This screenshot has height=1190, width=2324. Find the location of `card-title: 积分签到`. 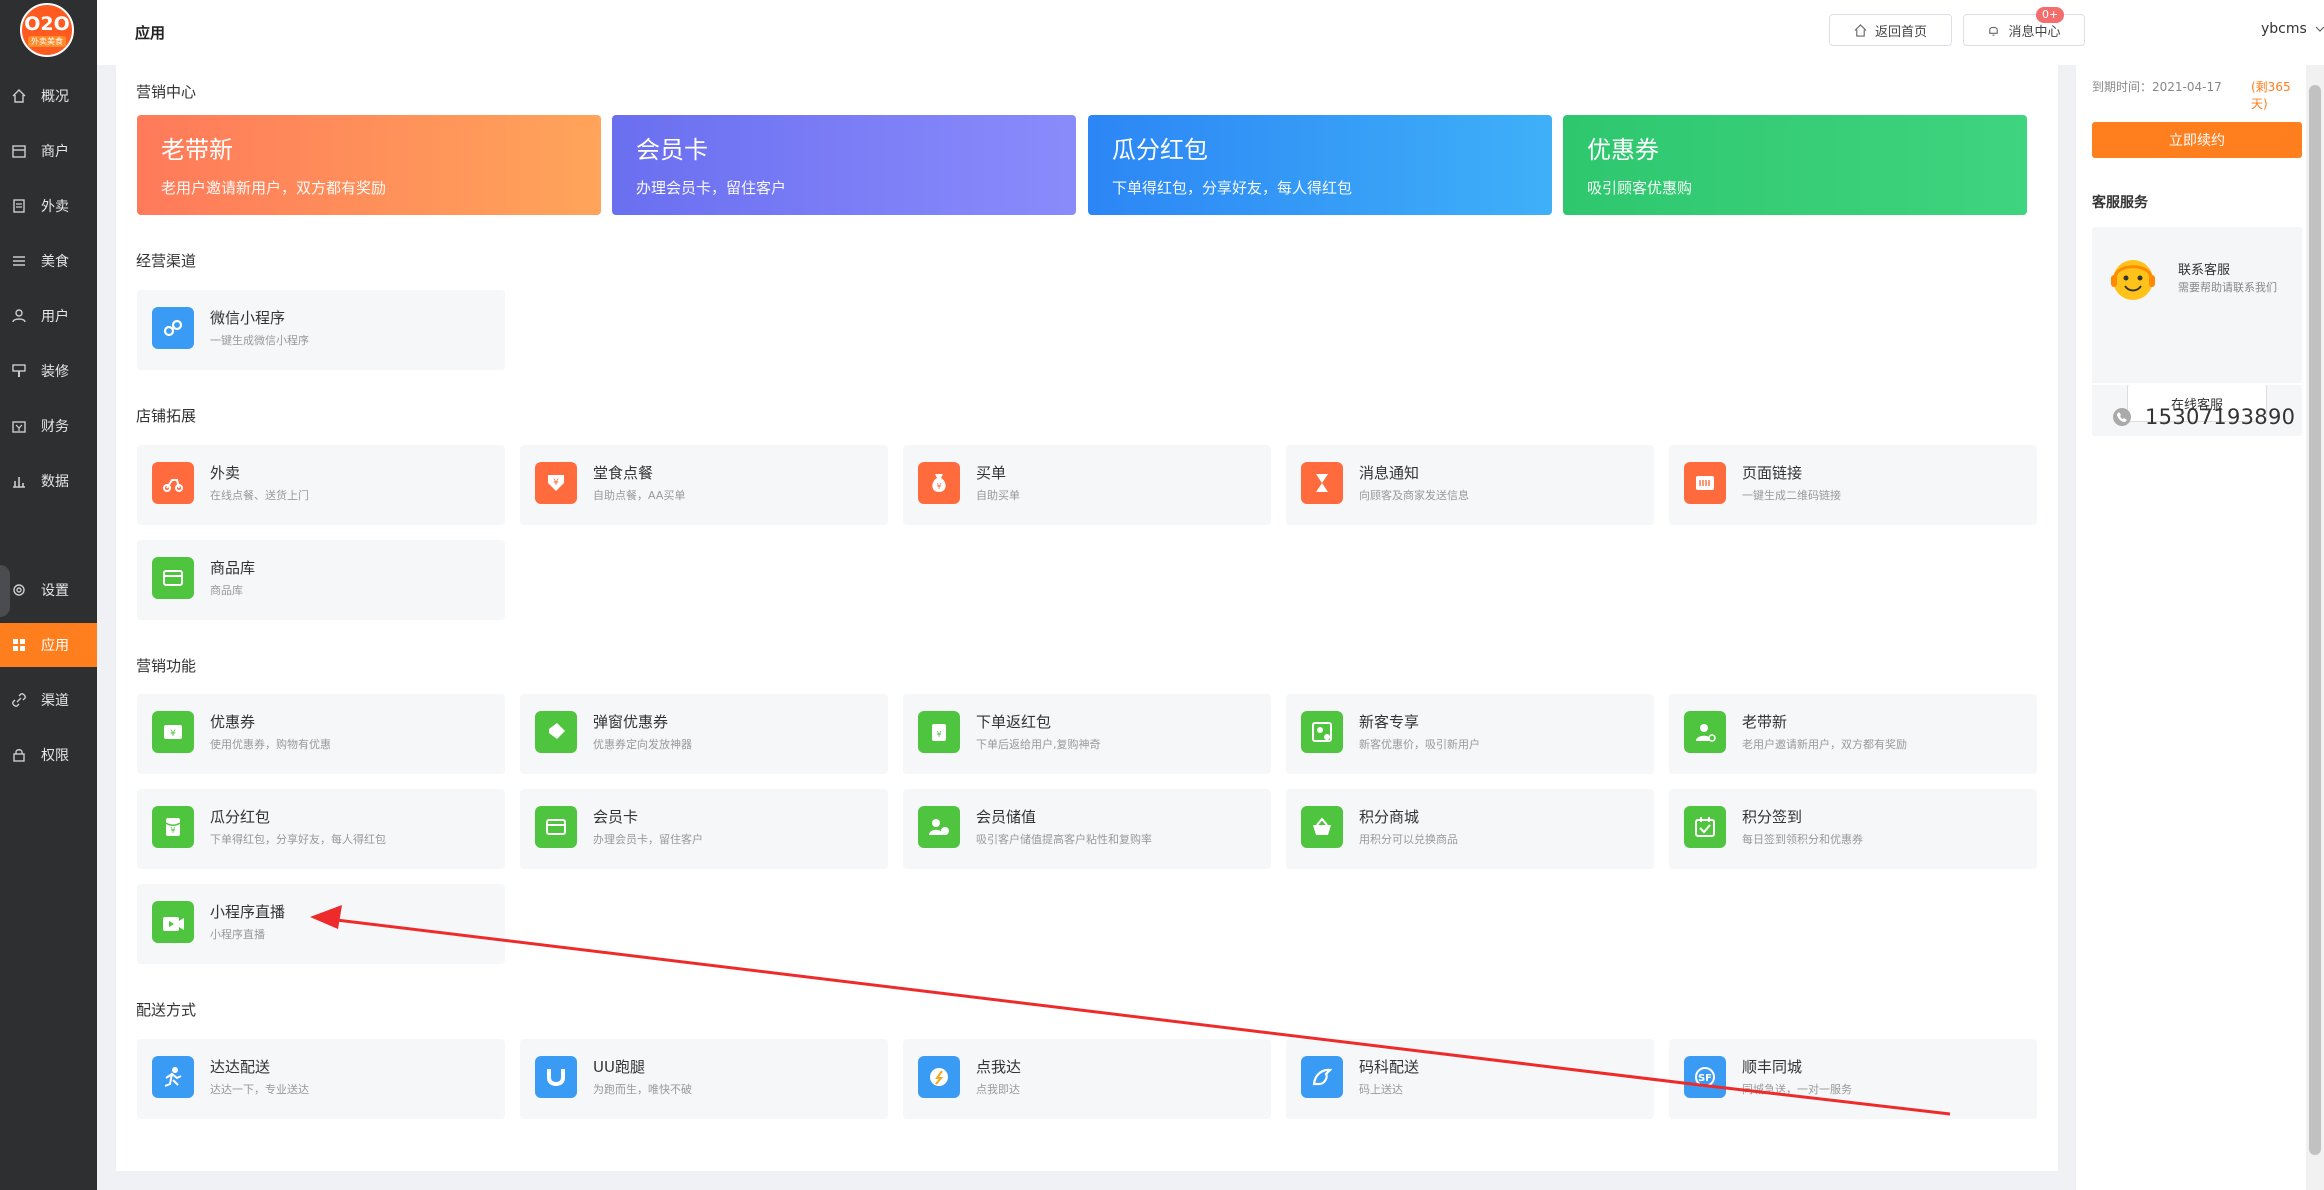

card-title: 积分签到 is located at coordinates (1772, 817).